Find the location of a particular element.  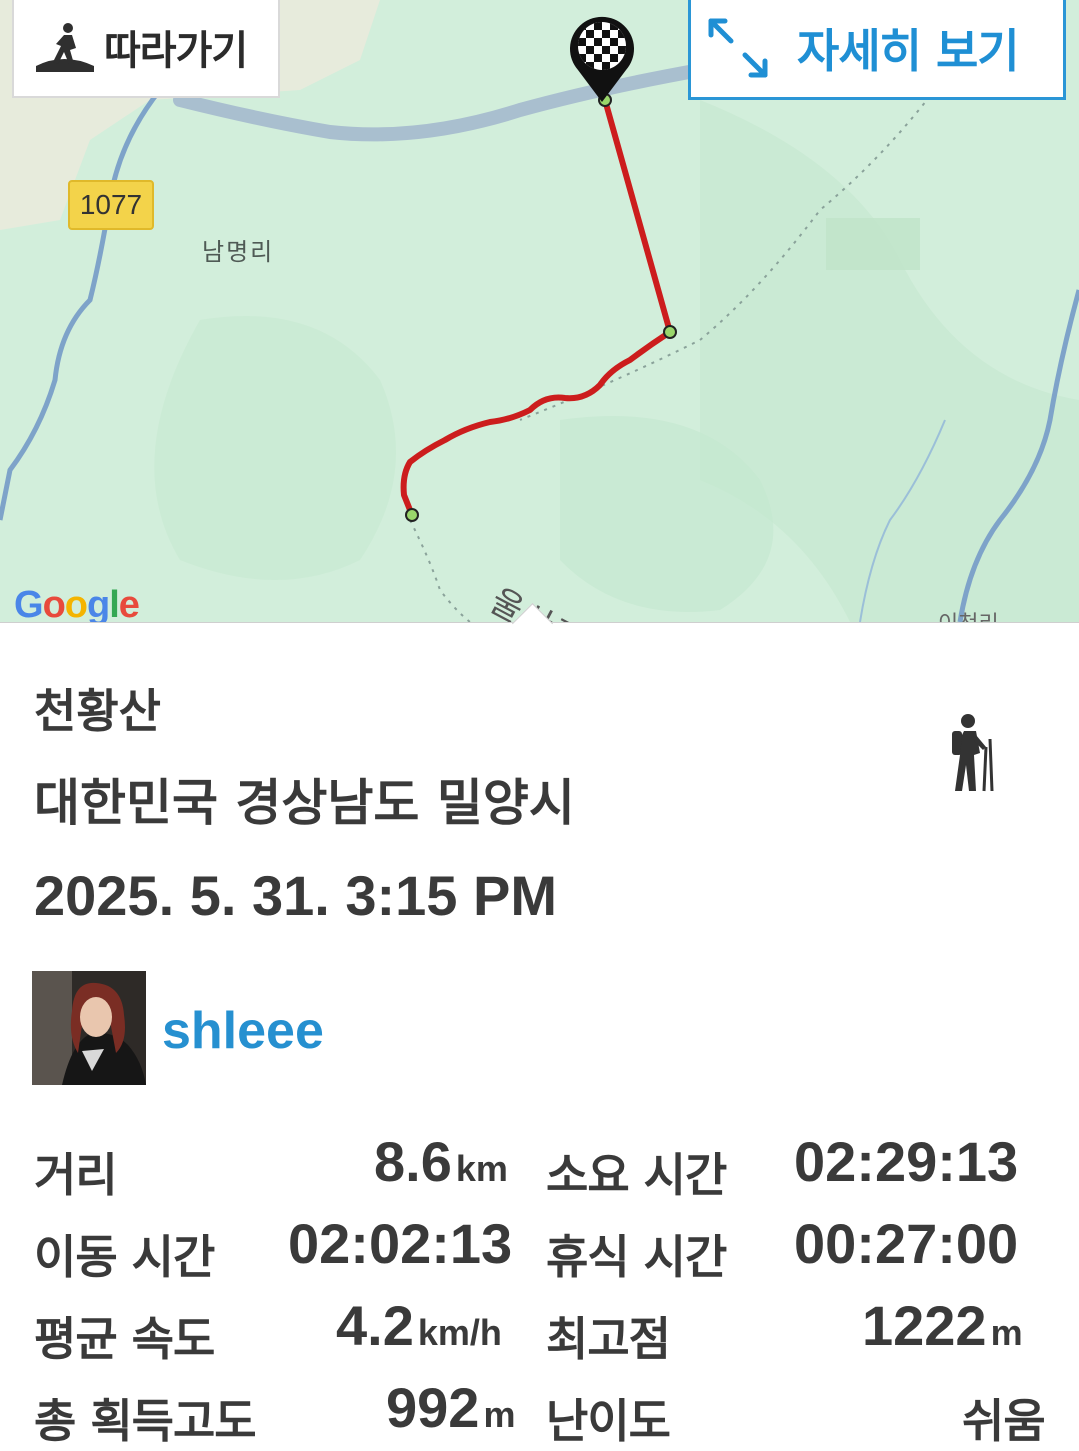

moving-time-value: 02:02:13 is located at coordinates (400, 1243).